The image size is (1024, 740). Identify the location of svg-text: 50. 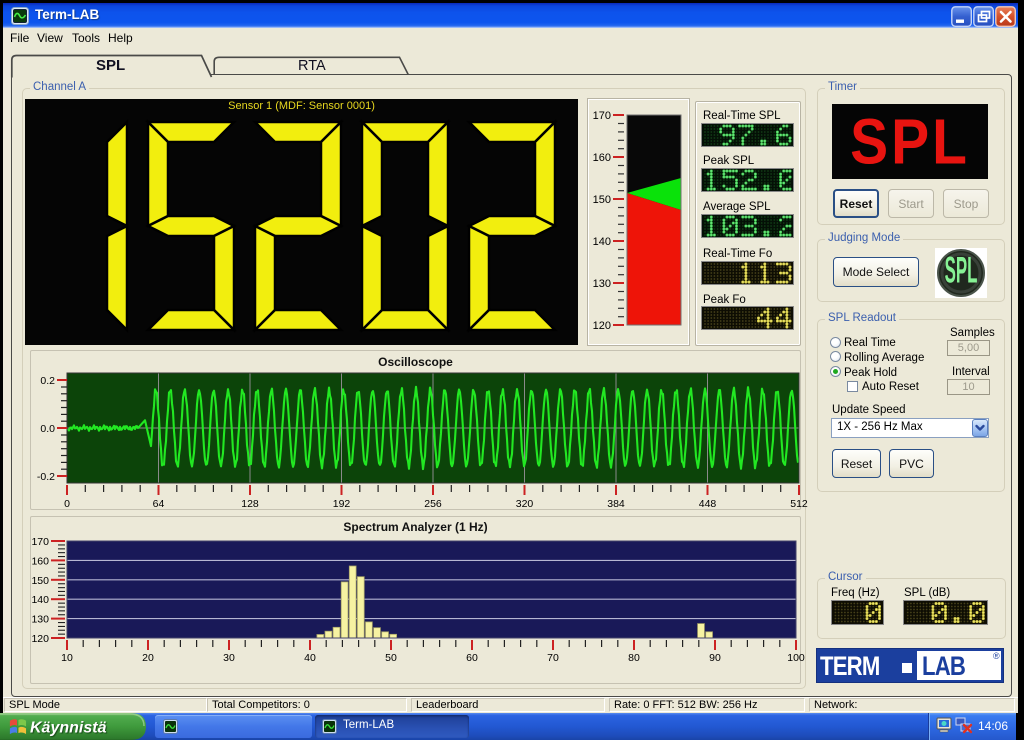
(391, 658).